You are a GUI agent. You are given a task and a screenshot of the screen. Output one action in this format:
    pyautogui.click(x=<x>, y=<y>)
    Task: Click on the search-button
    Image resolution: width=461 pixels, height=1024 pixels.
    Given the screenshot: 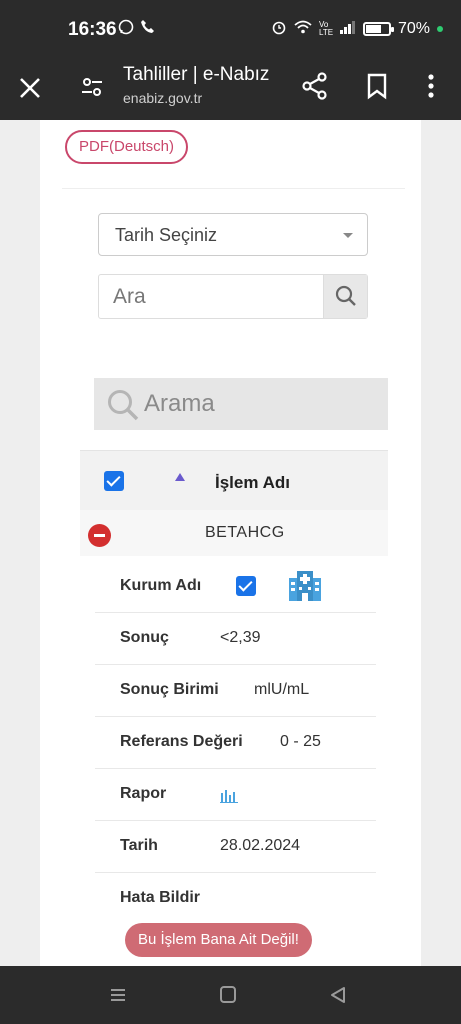 What is the action you would take?
    pyautogui.click(x=345, y=296)
    